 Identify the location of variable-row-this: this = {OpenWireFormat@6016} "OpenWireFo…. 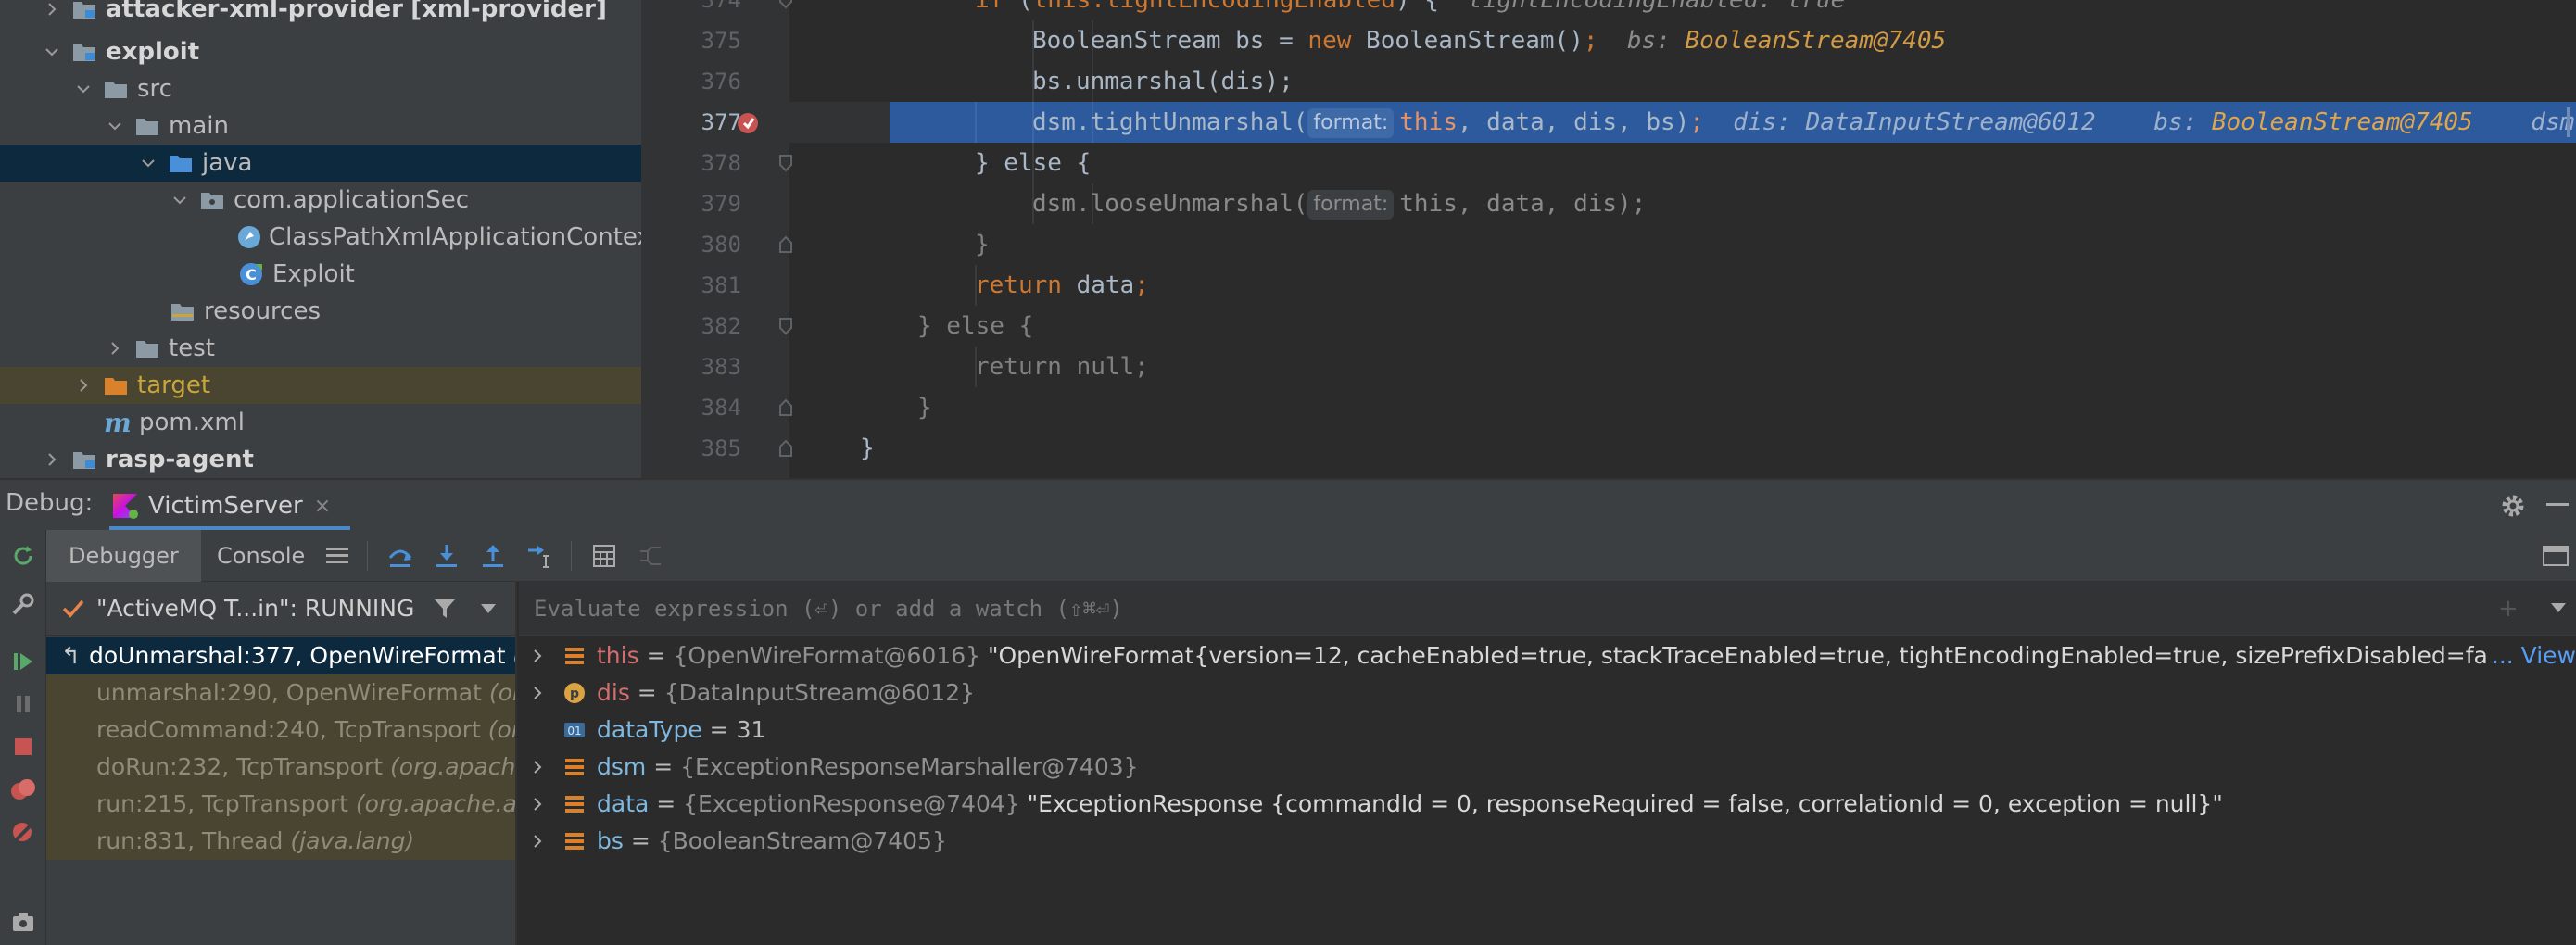
(1547, 655).